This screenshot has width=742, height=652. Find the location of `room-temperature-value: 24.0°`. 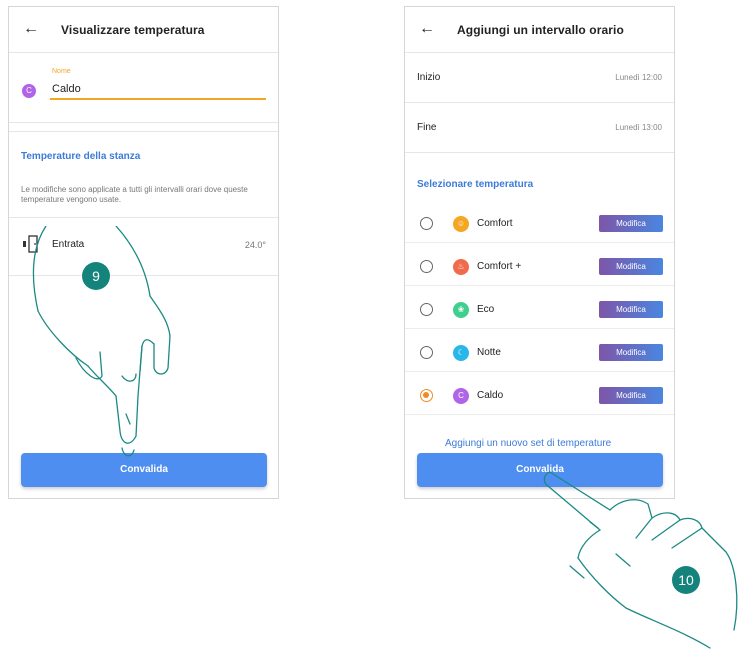

room-temperature-value: 24.0° is located at coordinates (255, 245).